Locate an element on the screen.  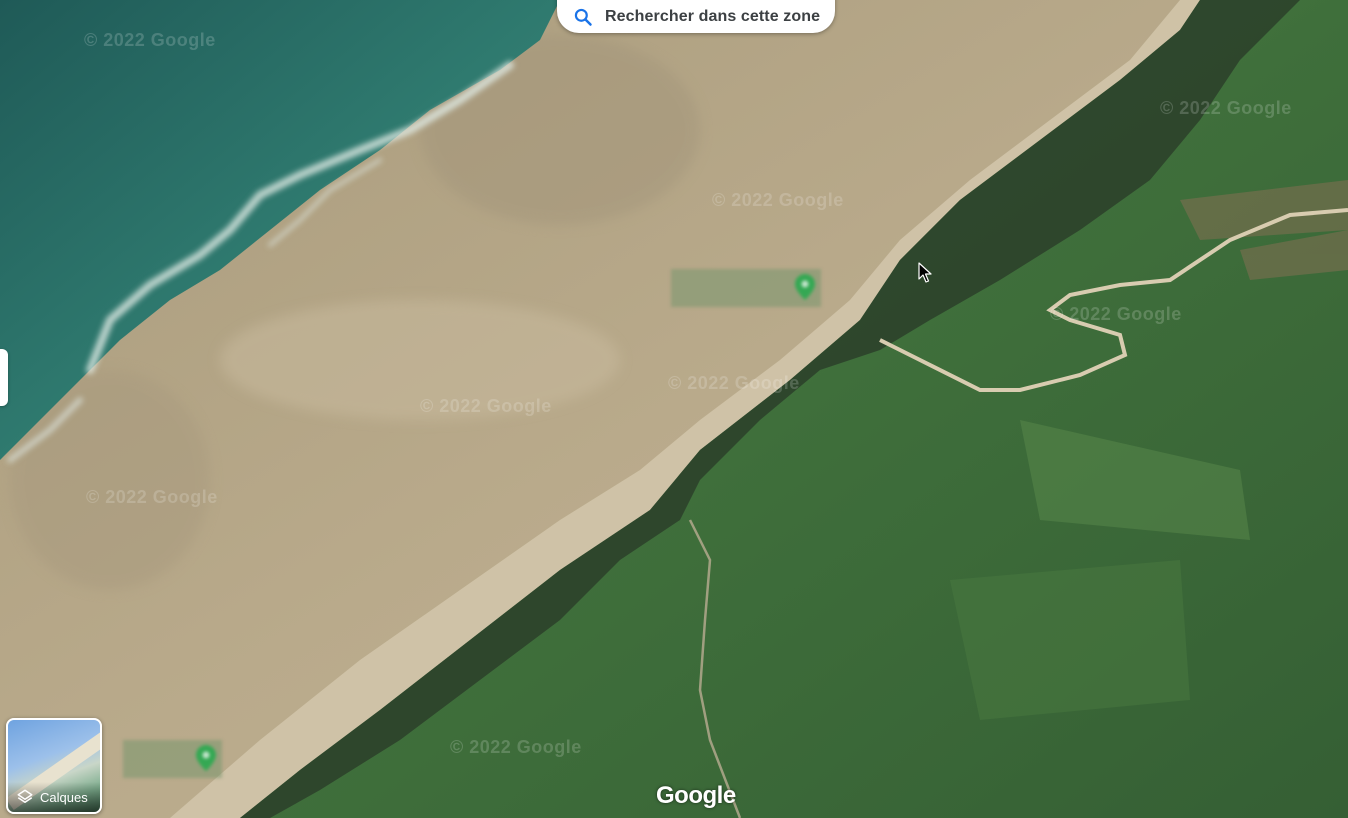
layers-icon is located at coordinates (25, 796).